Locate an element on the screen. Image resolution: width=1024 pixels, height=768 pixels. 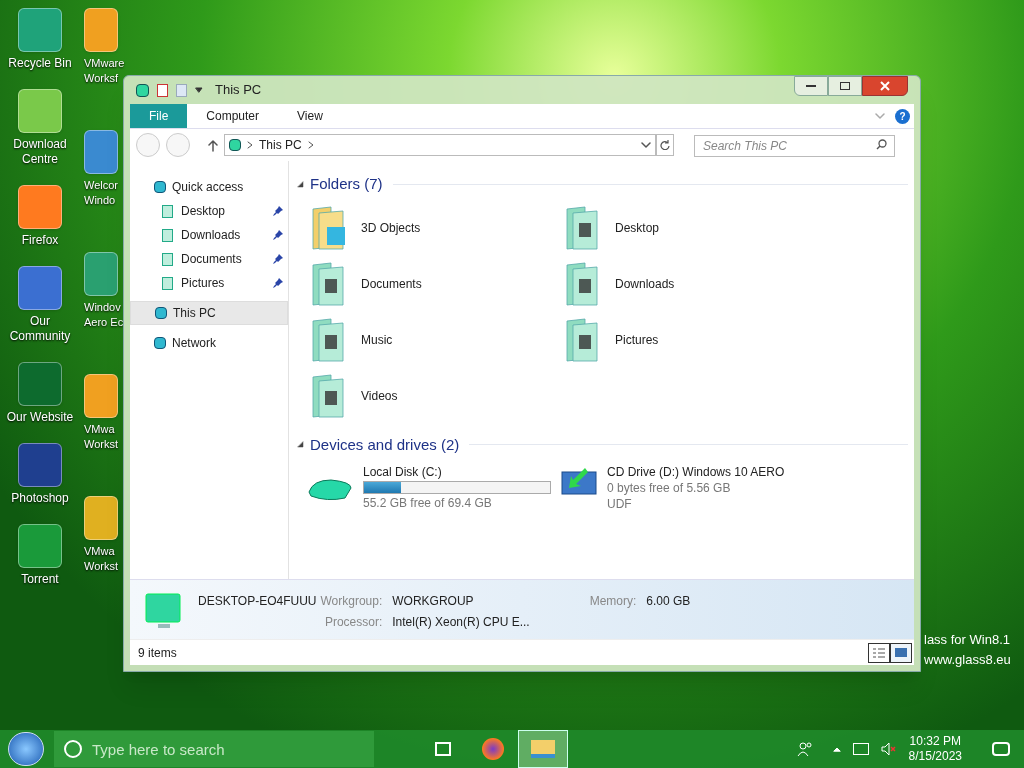
drive-item: CD Drive (D:) Windows 10 AERO 0 bytes free of 5.56 GB UDF is located at coordinates (691, 488).